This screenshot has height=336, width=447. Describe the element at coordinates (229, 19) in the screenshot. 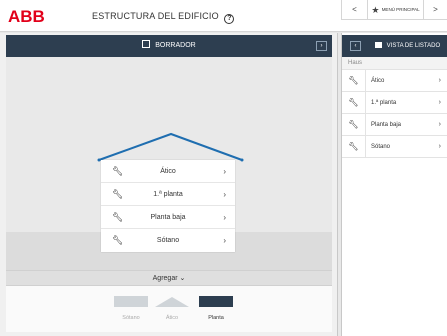

I see `help-icon: ?` at that location.